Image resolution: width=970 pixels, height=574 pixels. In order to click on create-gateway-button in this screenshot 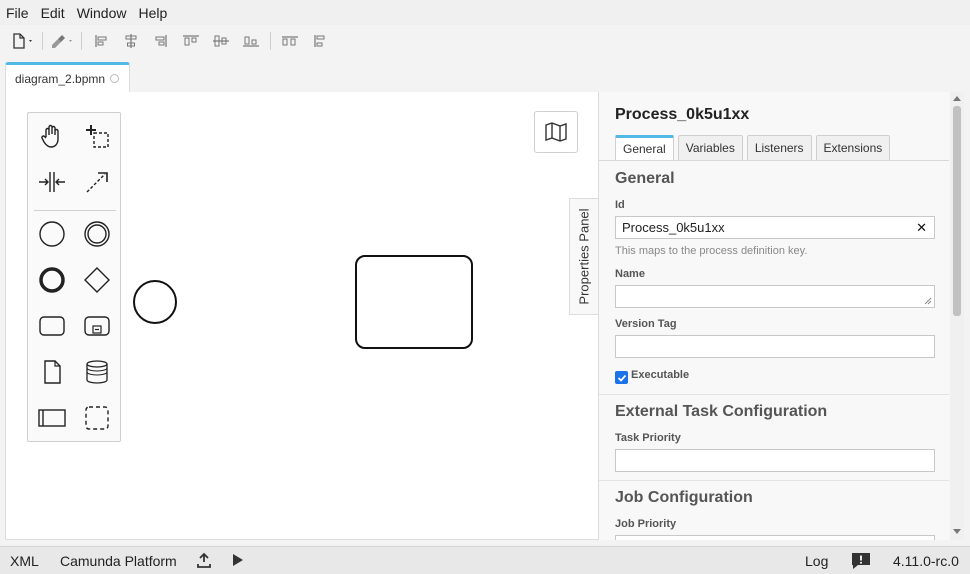, I will do `click(97, 280)`.